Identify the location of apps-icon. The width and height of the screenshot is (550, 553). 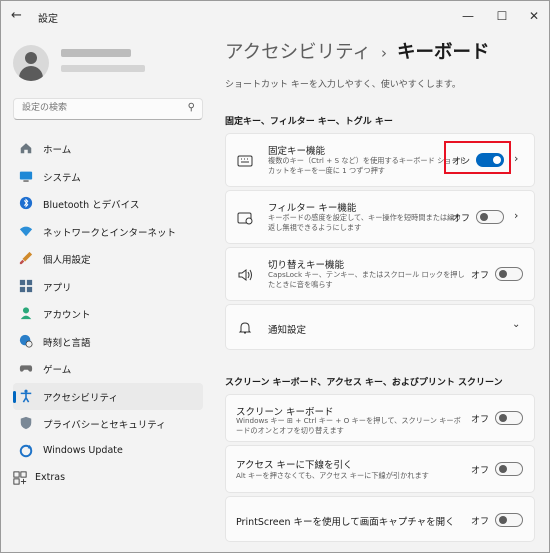
(26, 285).